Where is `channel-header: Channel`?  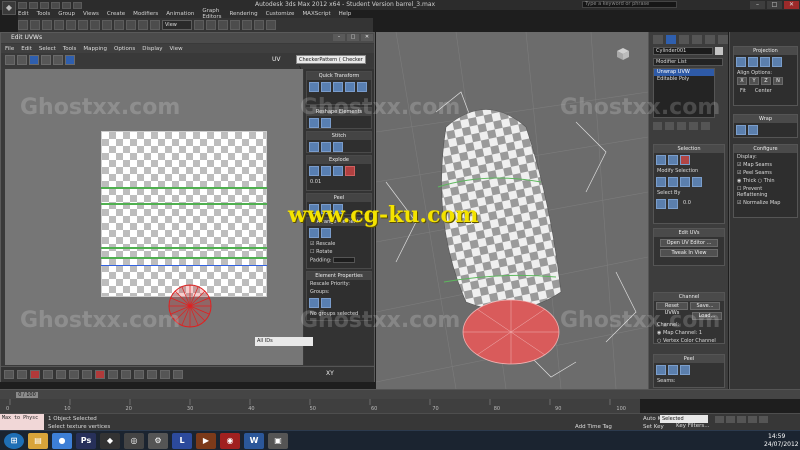 channel-header: Channel is located at coordinates (689, 297).